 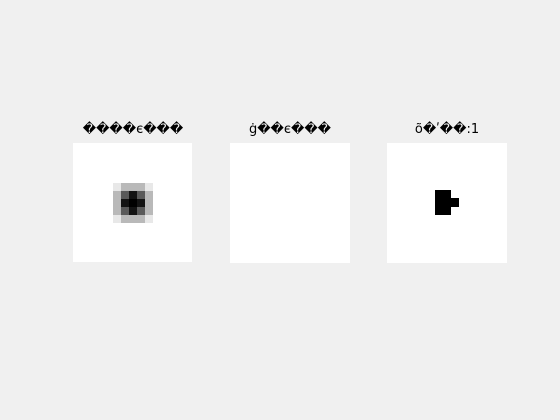 I want to click on binary-shape-image, so click(x=447, y=202).